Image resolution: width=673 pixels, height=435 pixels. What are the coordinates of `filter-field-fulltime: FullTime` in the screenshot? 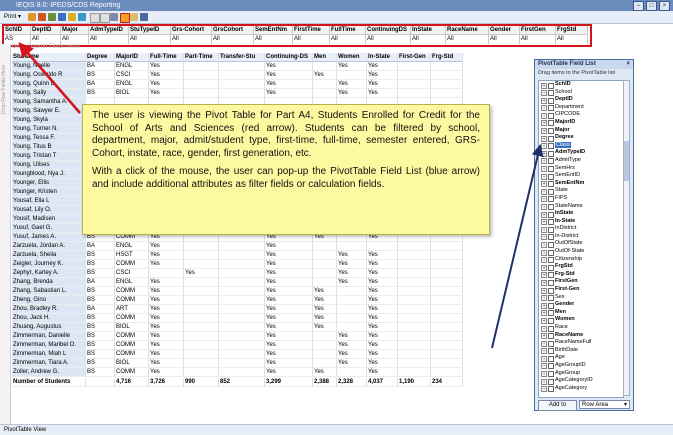 It's located at (348, 30).